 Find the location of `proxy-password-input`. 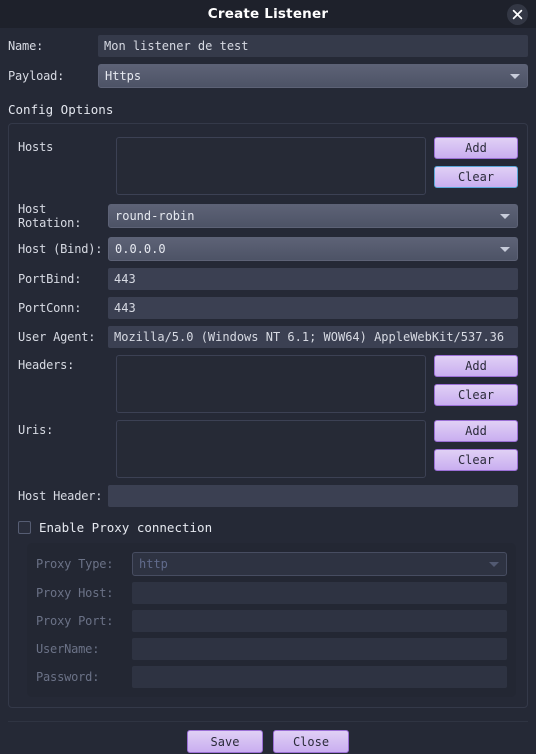

proxy-password-input is located at coordinates (319, 677).